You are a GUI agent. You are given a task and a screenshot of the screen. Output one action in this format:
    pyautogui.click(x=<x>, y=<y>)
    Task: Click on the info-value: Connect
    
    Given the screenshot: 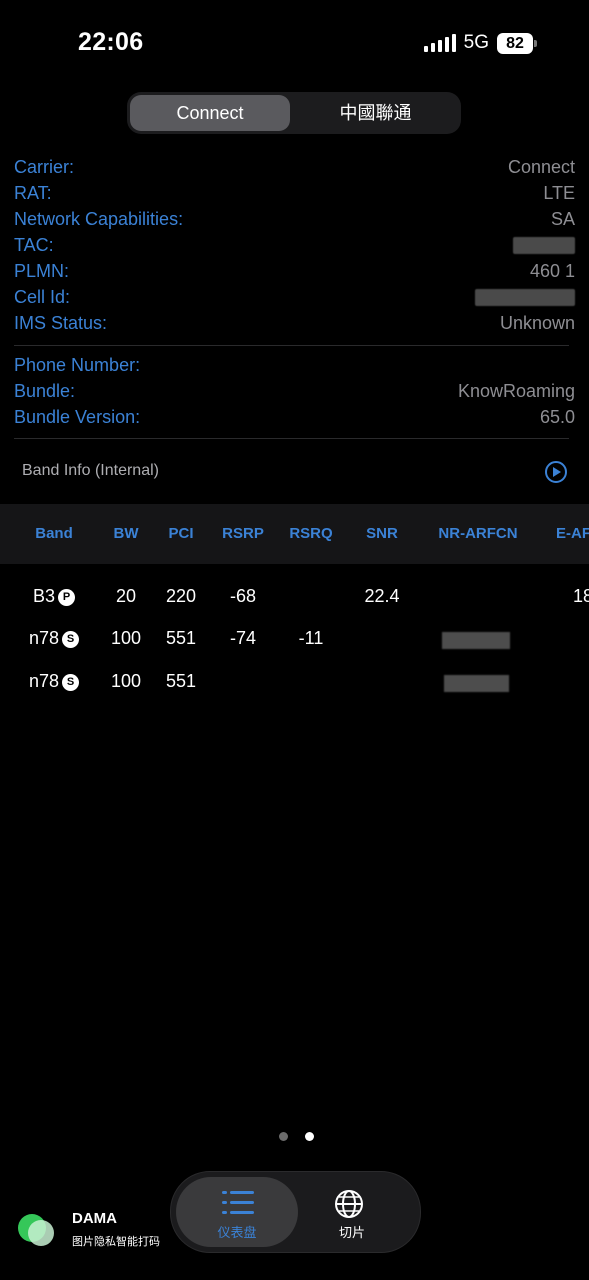 What is the action you would take?
    pyautogui.click(x=541, y=167)
    